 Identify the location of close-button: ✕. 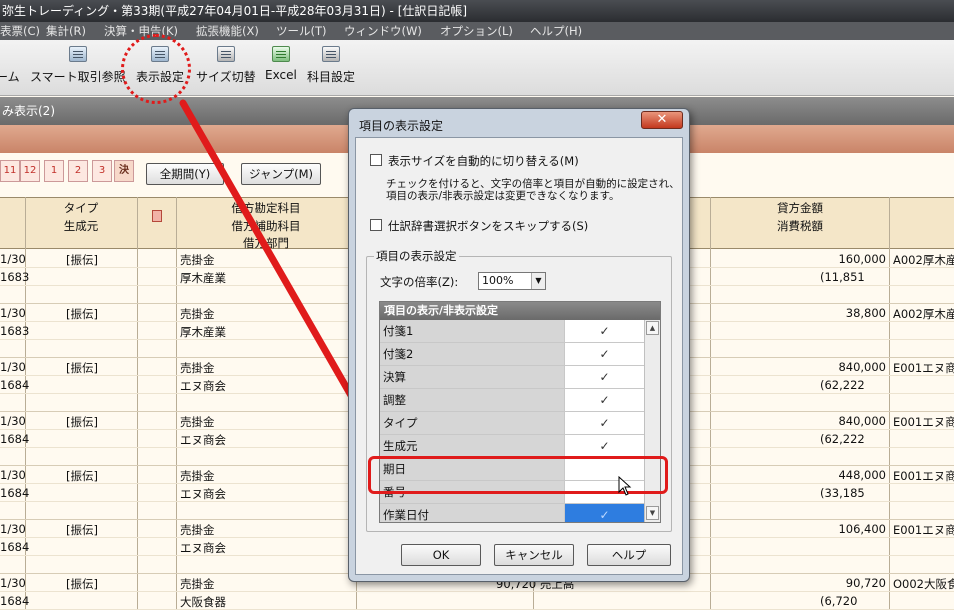
(662, 120).